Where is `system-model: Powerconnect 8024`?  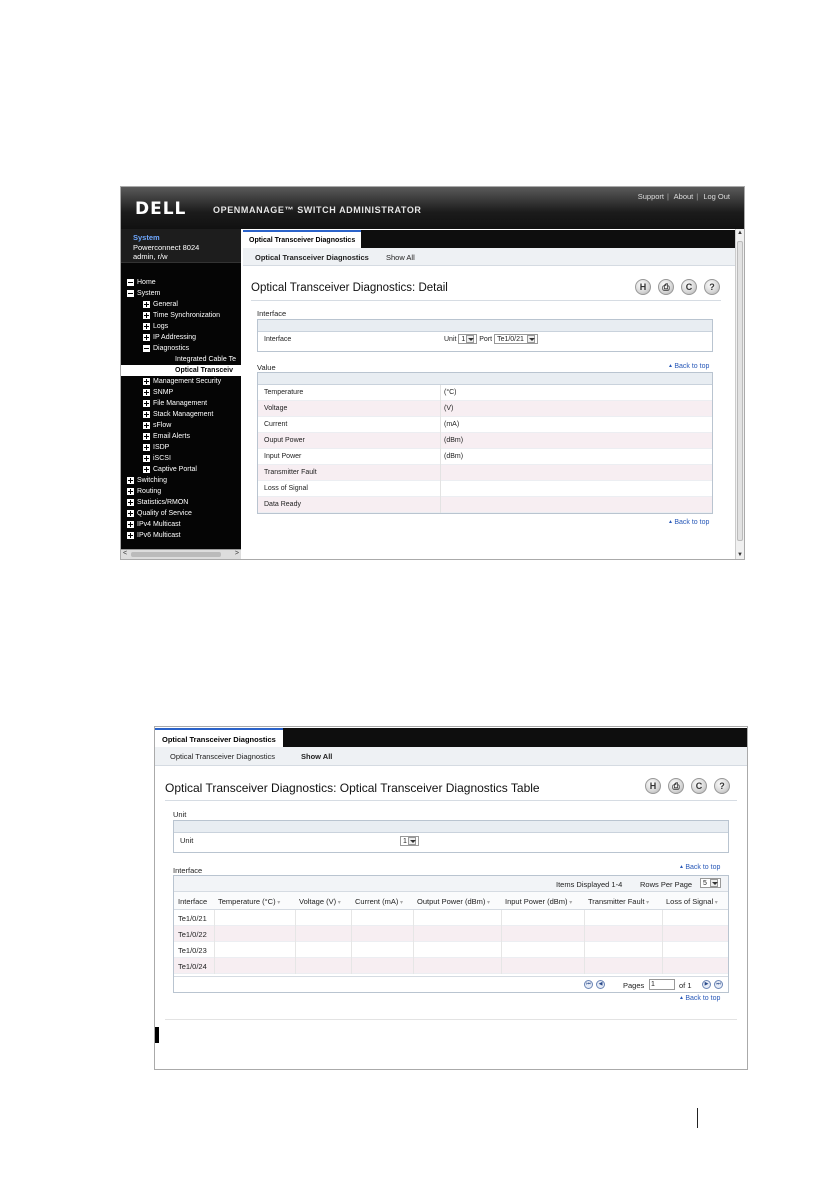
system-model: Powerconnect 8024 is located at coordinates (166, 247).